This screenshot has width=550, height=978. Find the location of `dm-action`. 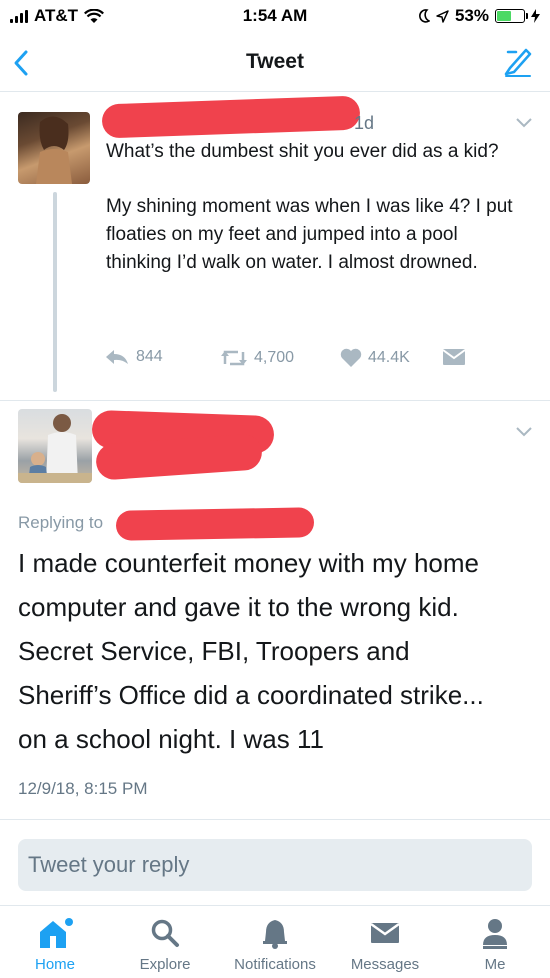

dm-action is located at coordinates (454, 357).